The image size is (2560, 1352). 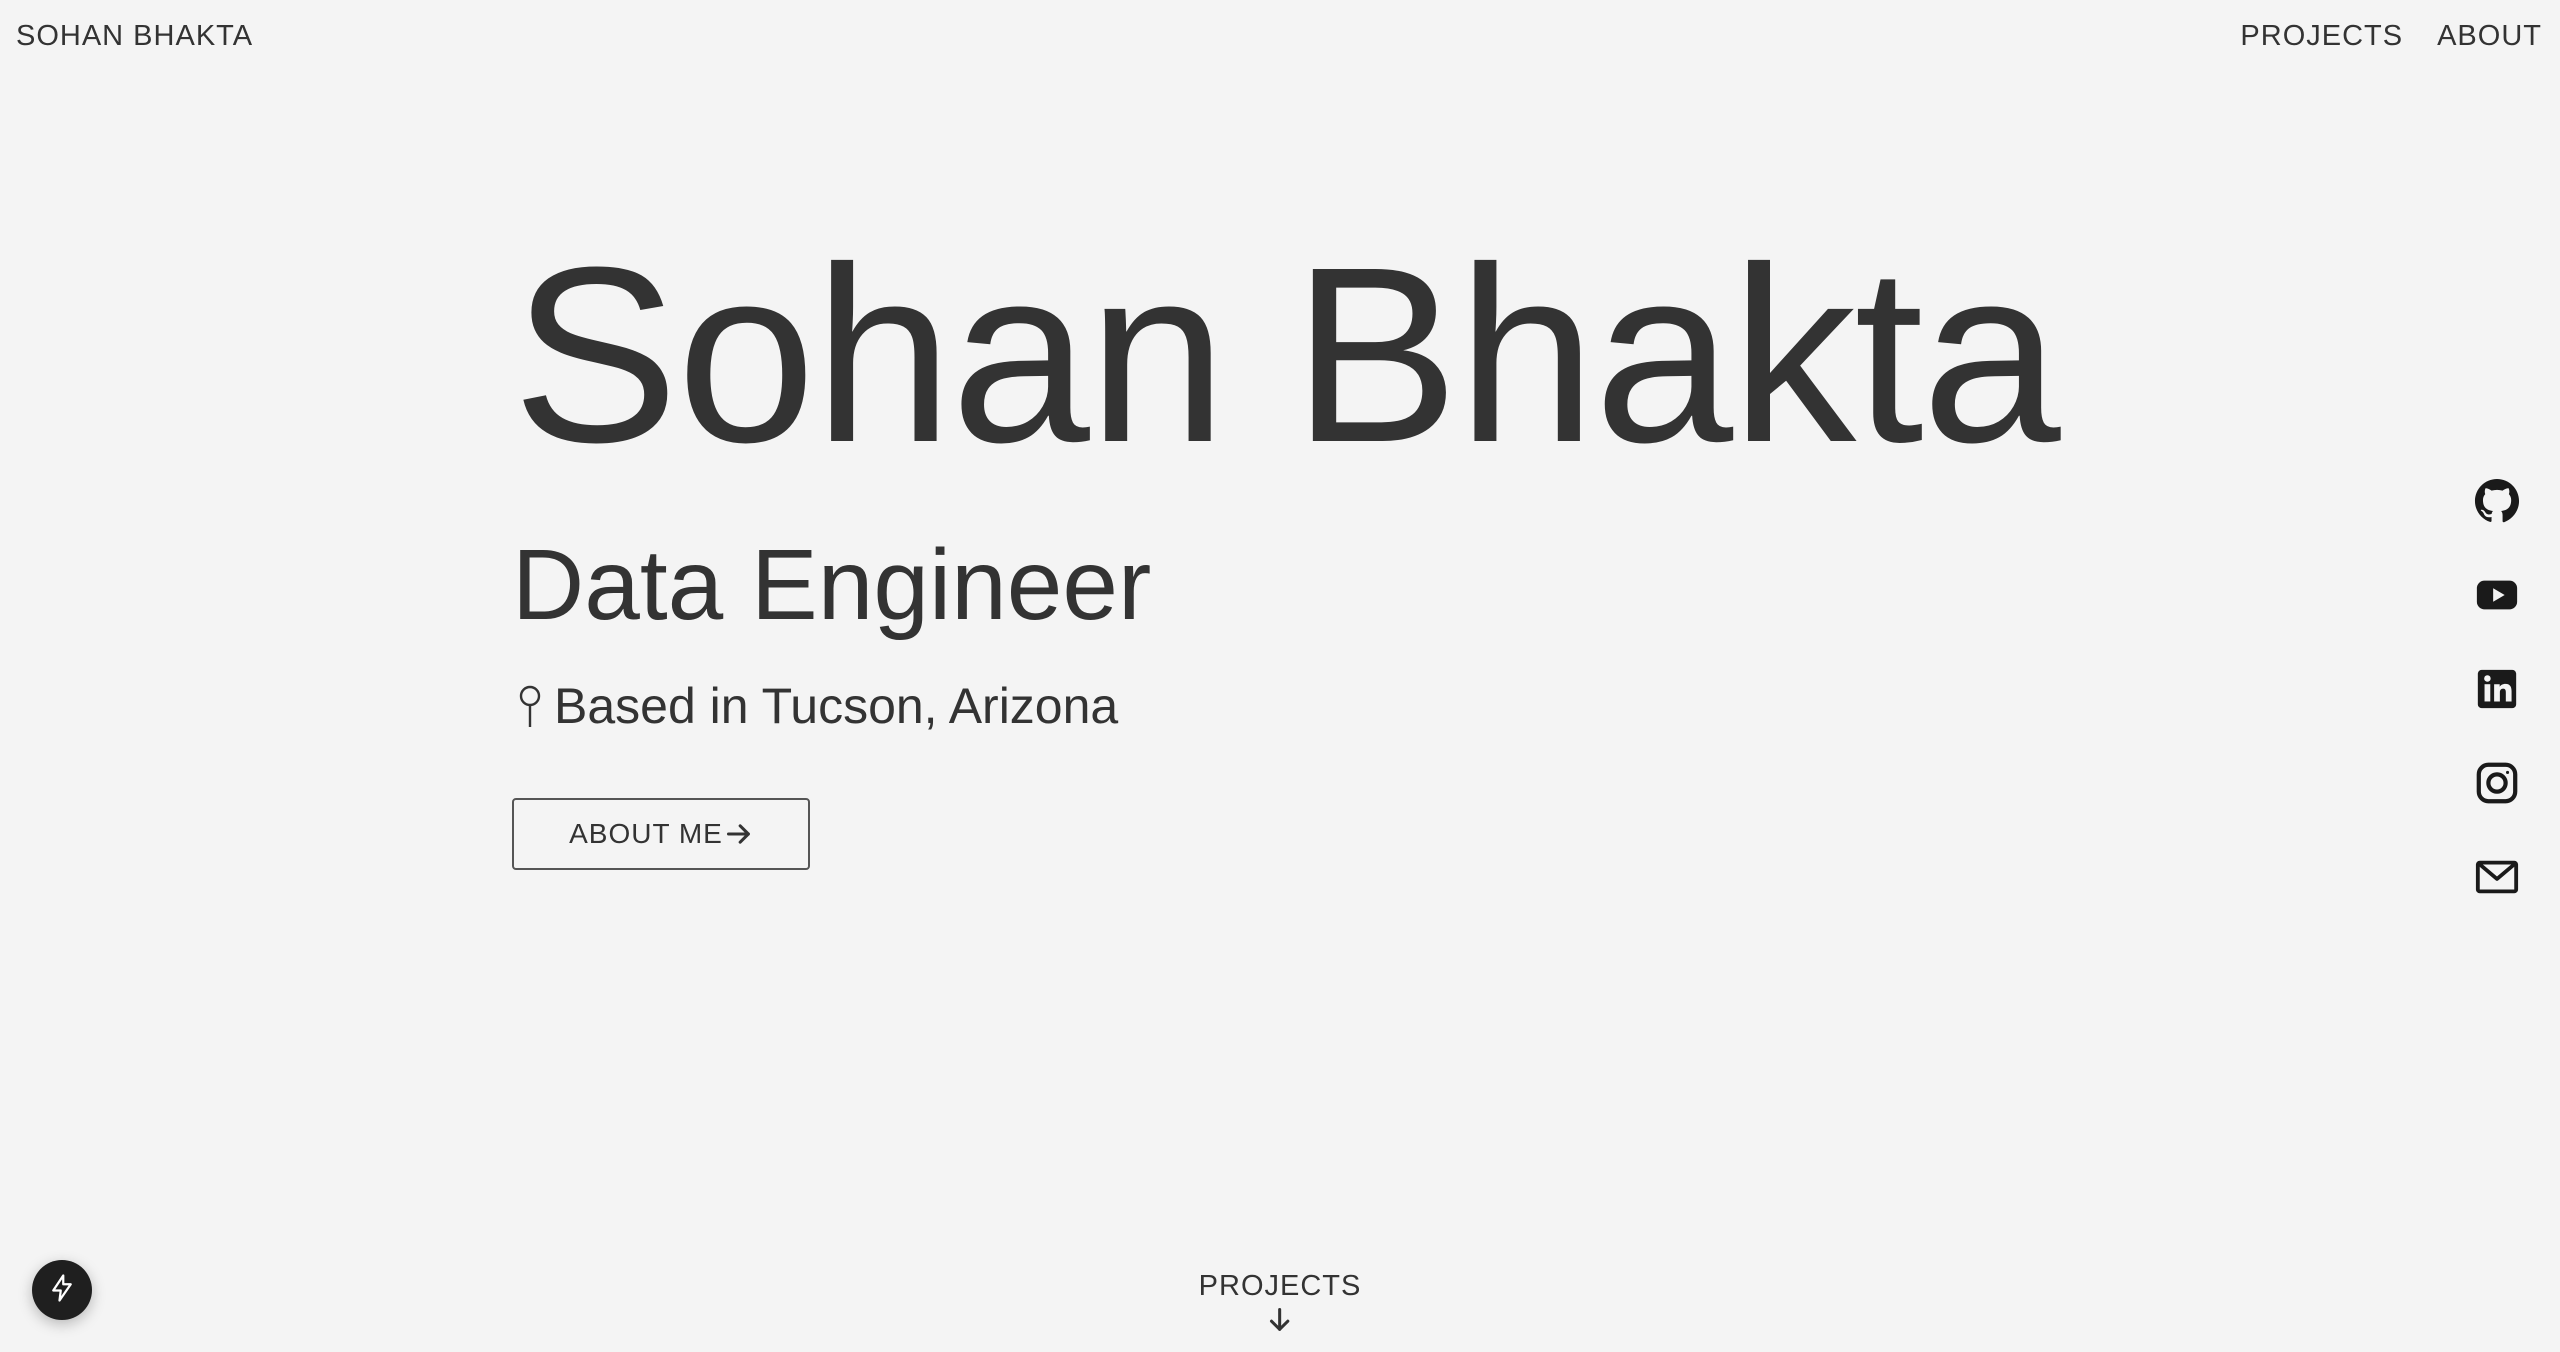 I want to click on instagram-link, so click(x=2497, y=783).